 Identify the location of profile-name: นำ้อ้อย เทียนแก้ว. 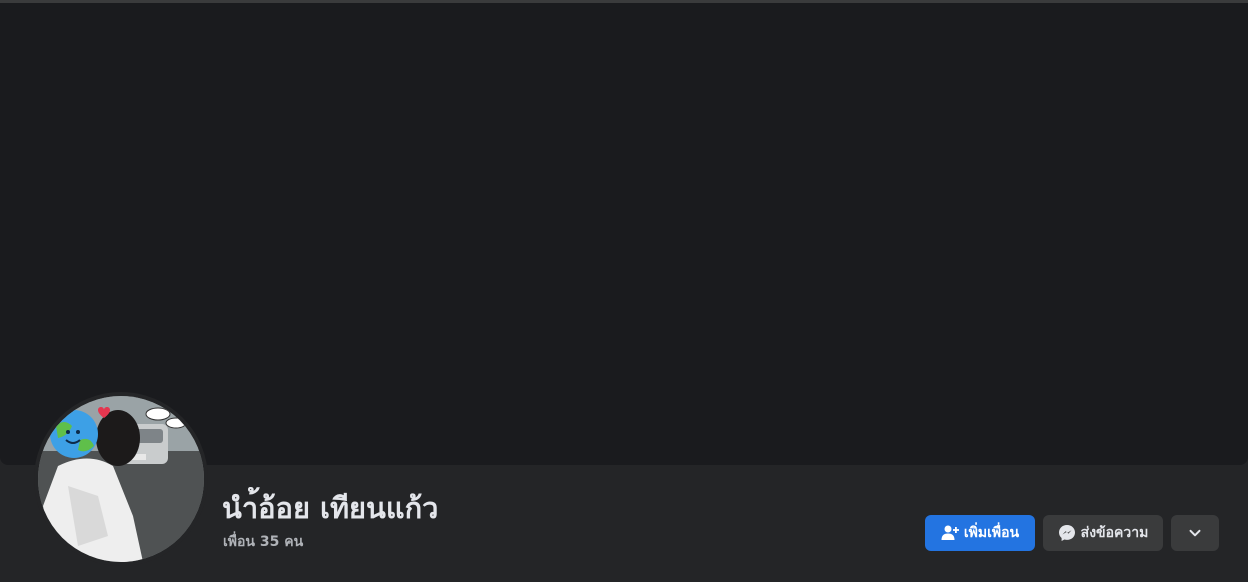
(330, 508).